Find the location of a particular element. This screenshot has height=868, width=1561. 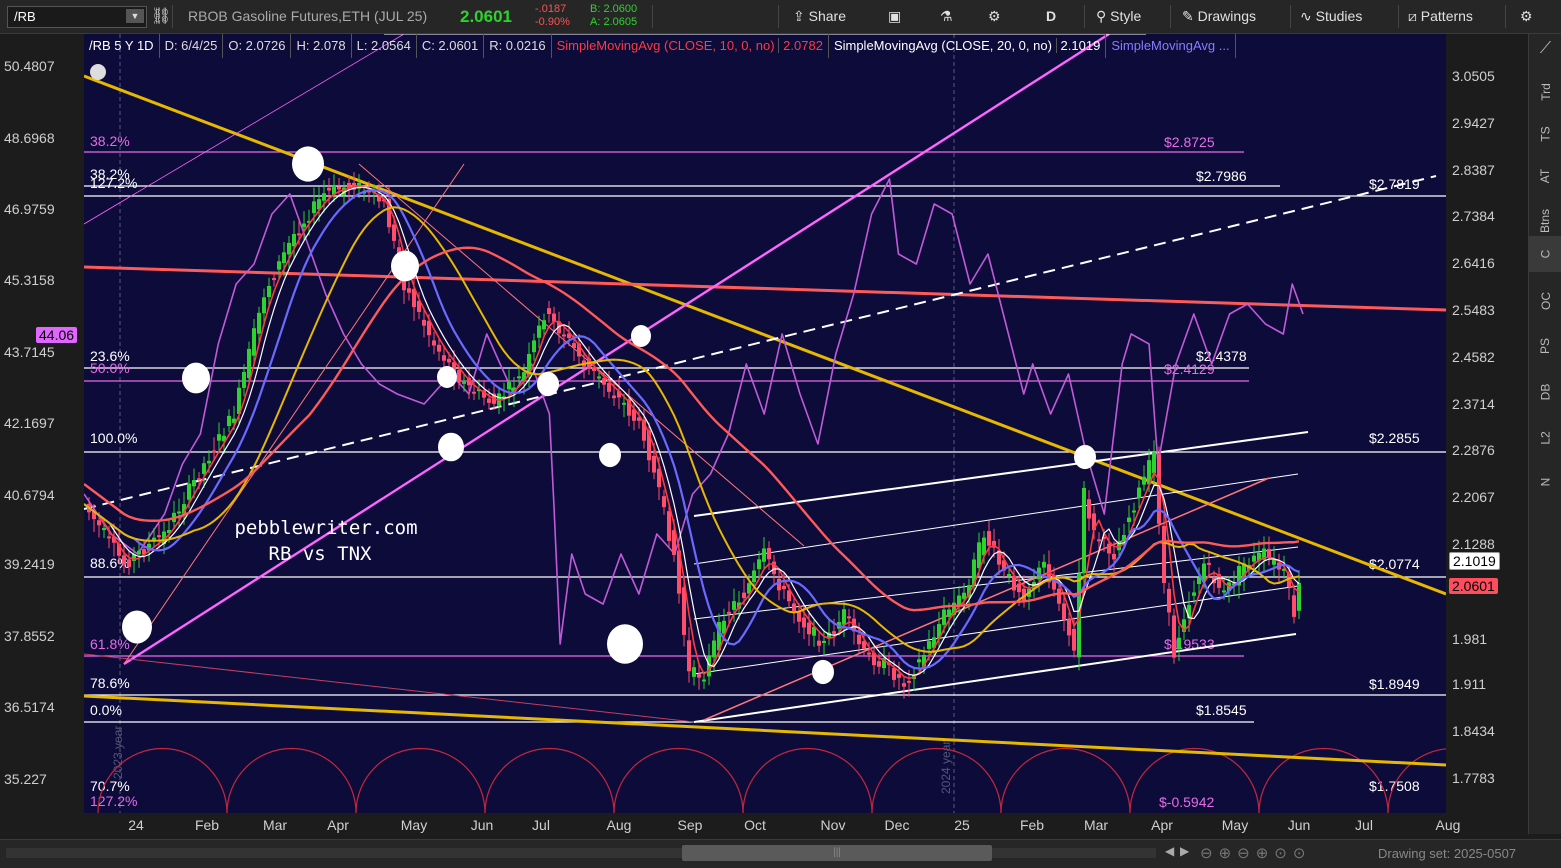

right-axis-label: 1.8434 is located at coordinates (1473, 731).